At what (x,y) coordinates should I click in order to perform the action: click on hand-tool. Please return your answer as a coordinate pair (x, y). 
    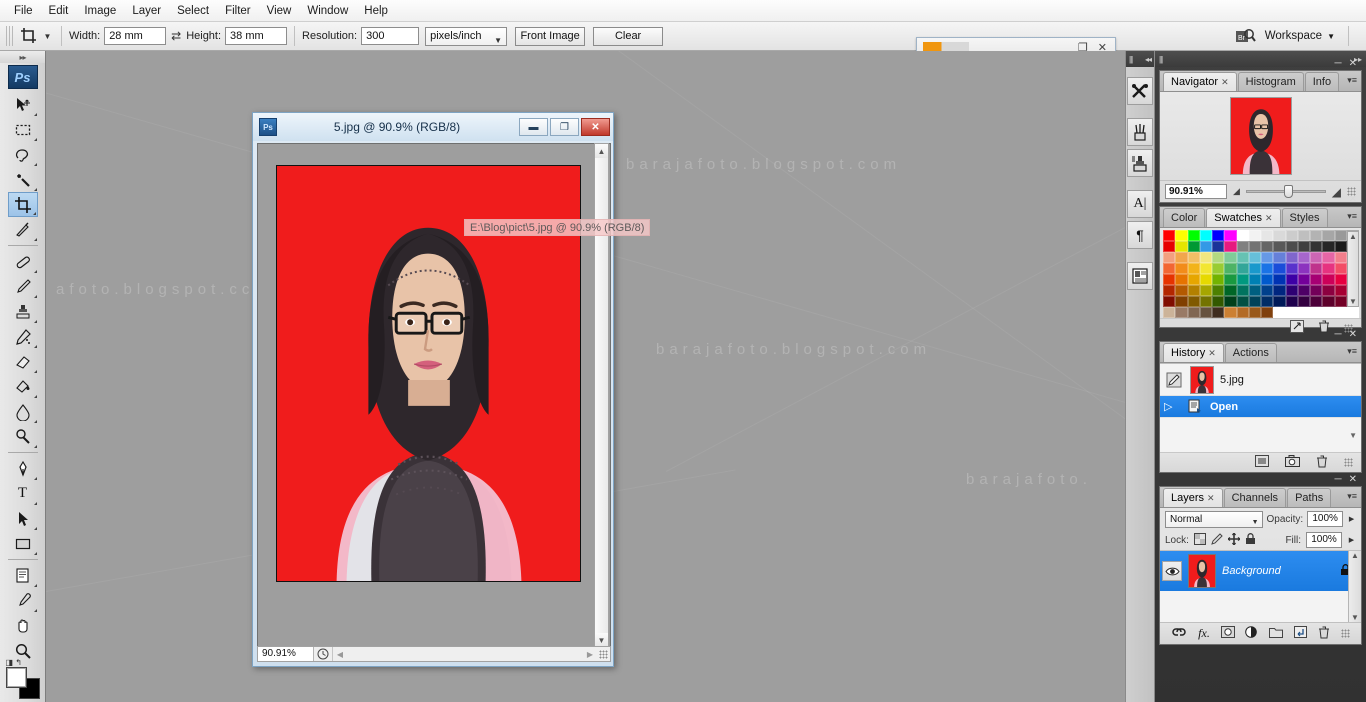
    Looking at the image, I should click on (23, 625).